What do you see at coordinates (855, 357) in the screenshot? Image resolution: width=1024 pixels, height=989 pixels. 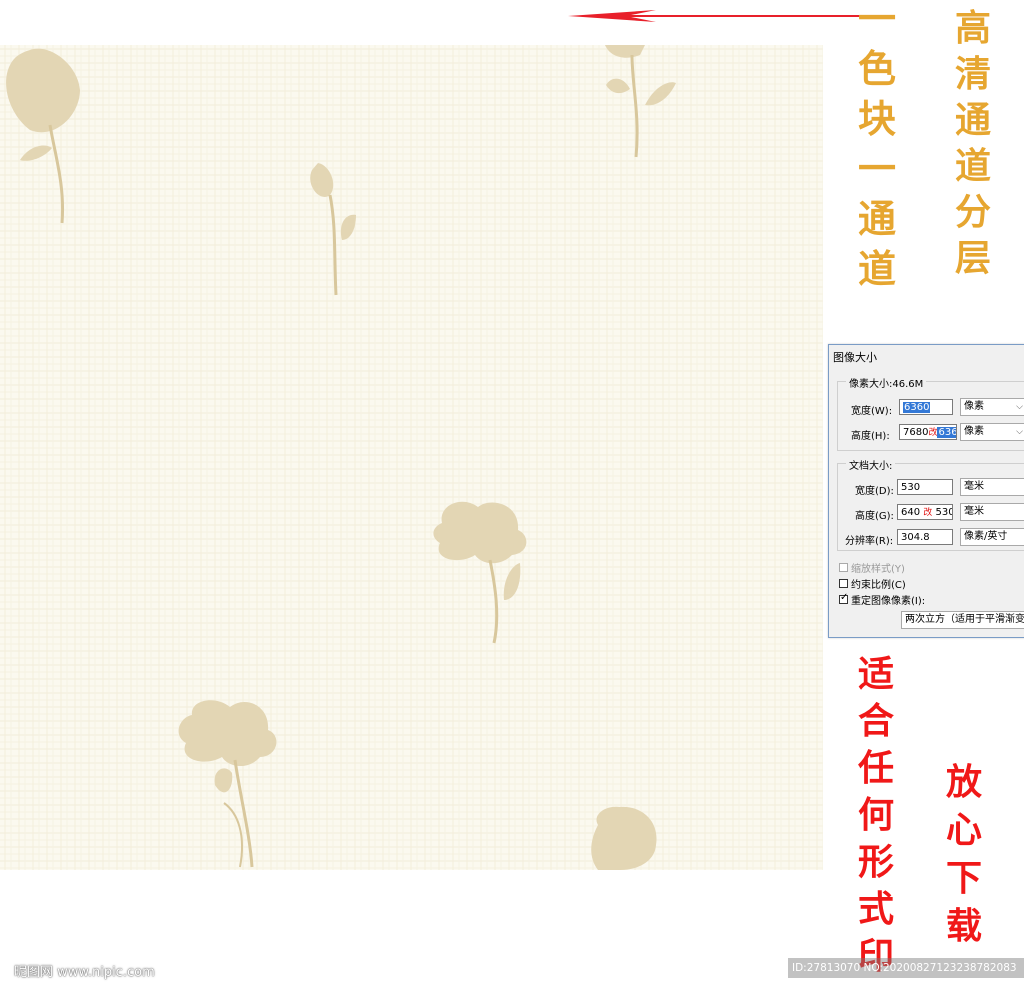 I see `dialog-title: 图像大小` at bounding box center [855, 357].